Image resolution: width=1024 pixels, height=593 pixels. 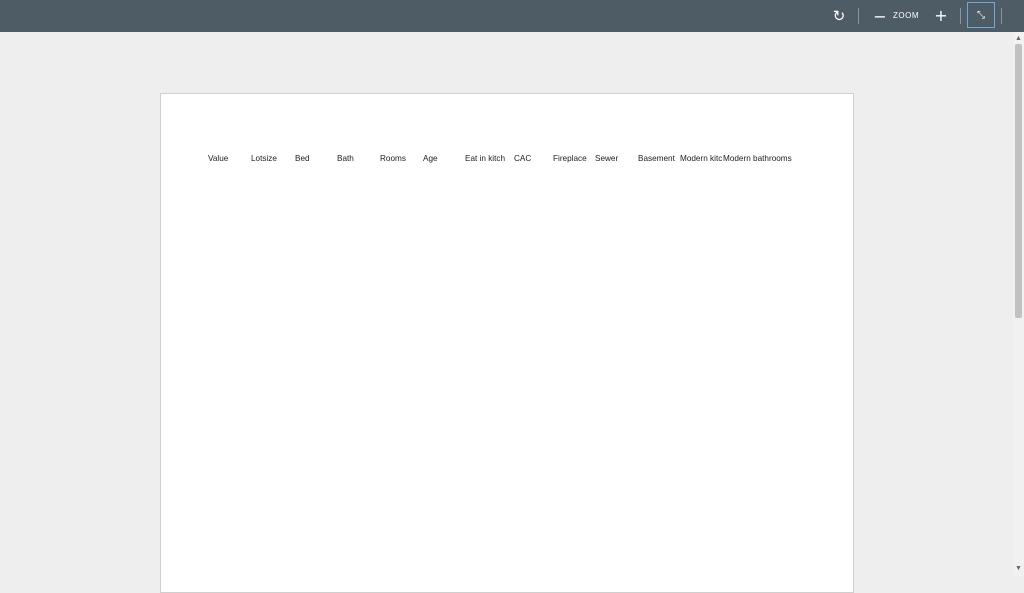 I want to click on column-header: Fireplace, so click(x=570, y=158).